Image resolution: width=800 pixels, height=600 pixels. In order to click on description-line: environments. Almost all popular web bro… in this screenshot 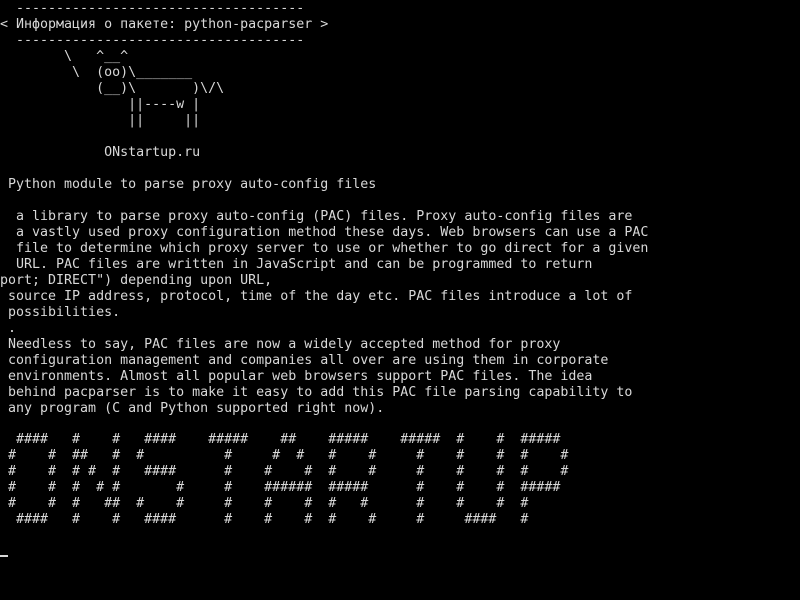, I will do `click(296, 376)`.